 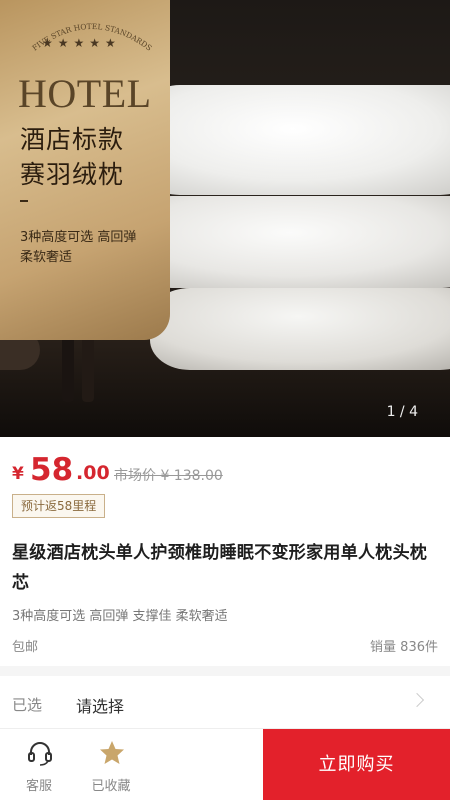 What do you see at coordinates (404, 647) in the screenshot?
I see `sales-count: 销量 836件` at bounding box center [404, 647].